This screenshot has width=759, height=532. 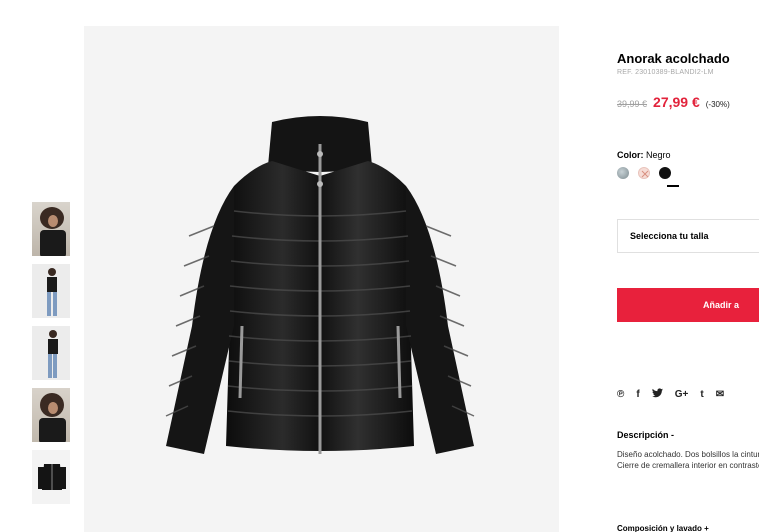 I want to click on email-icon: ✉, so click(x=720, y=394).